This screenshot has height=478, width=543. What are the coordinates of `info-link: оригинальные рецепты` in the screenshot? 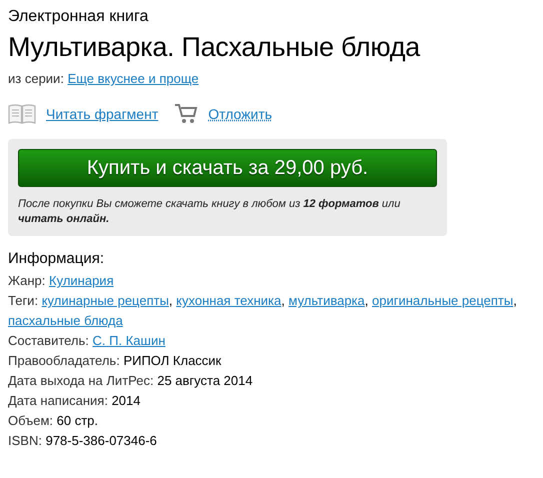 It's located at (443, 300).